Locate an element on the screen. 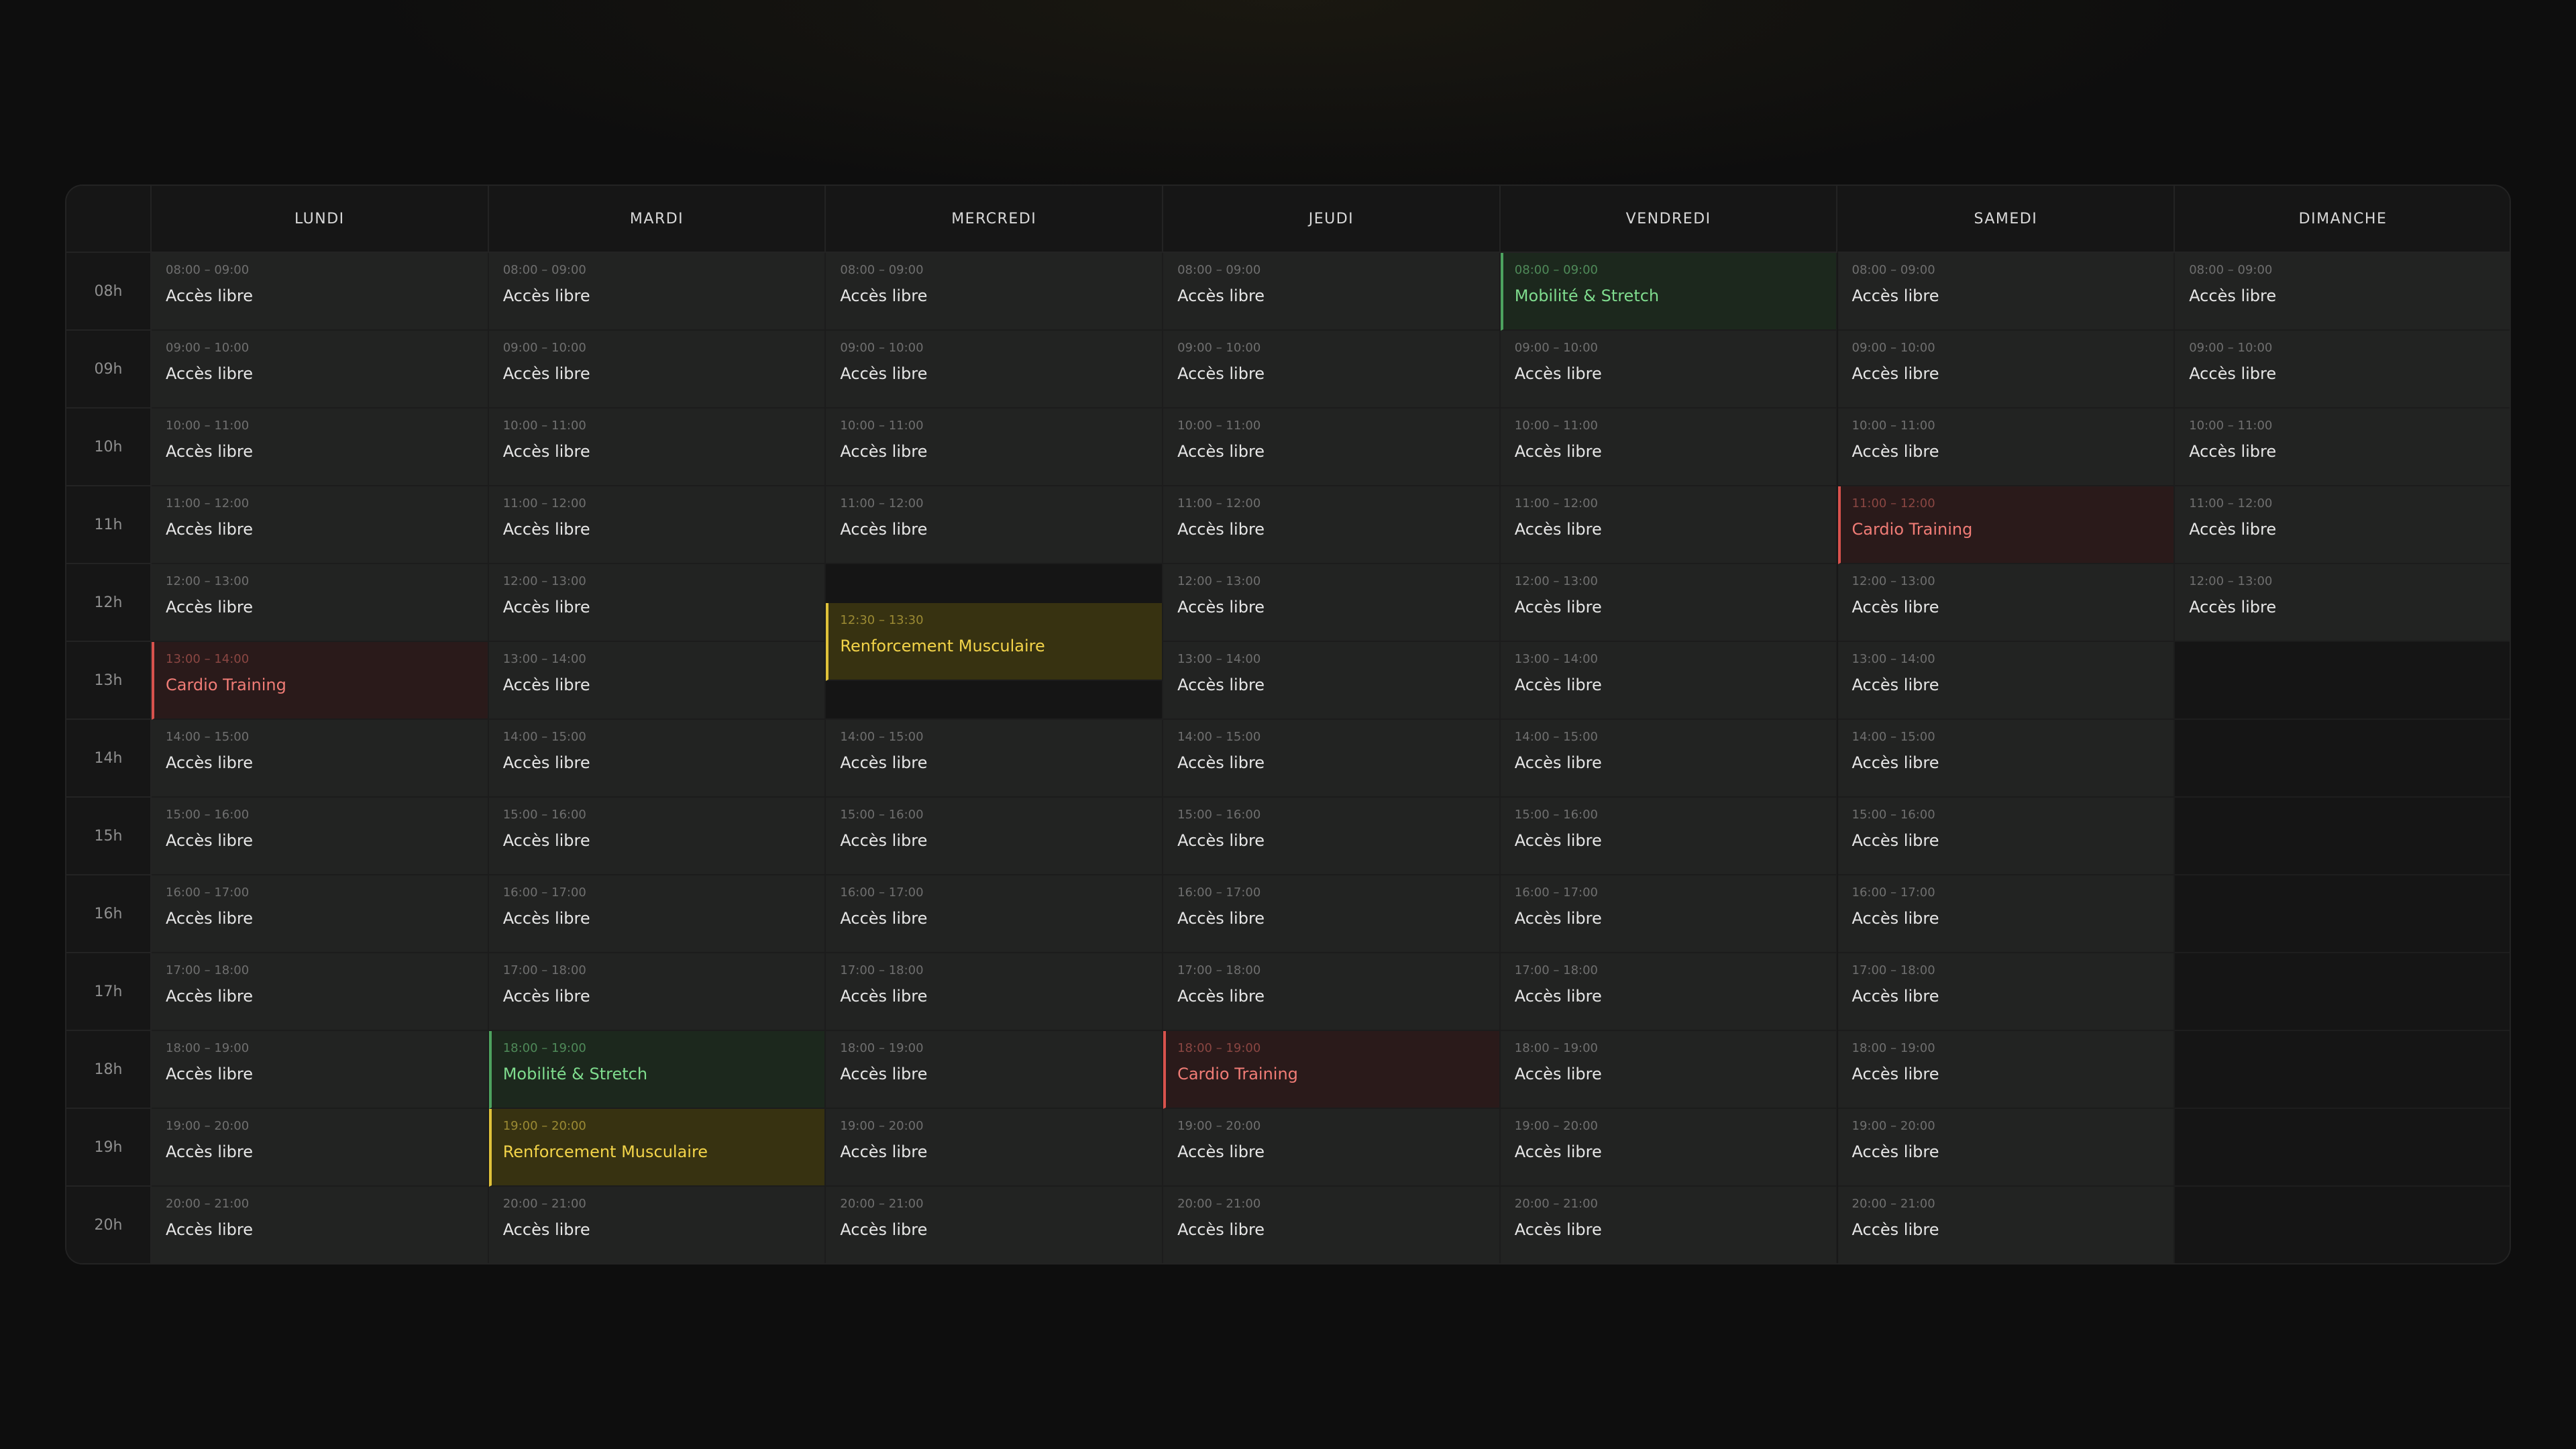 This screenshot has width=2576, height=1449. slot-time: 12:00 – 13:00 is located at coordinates (544, 581).